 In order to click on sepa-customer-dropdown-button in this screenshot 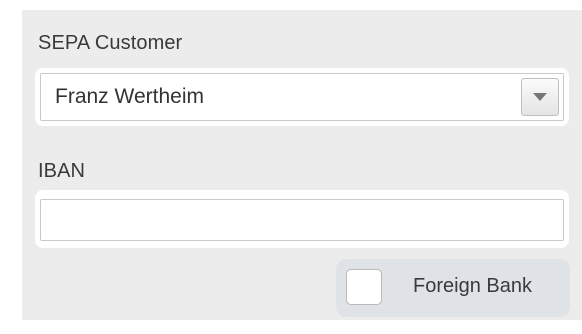, I will do `click(540, 97)`.